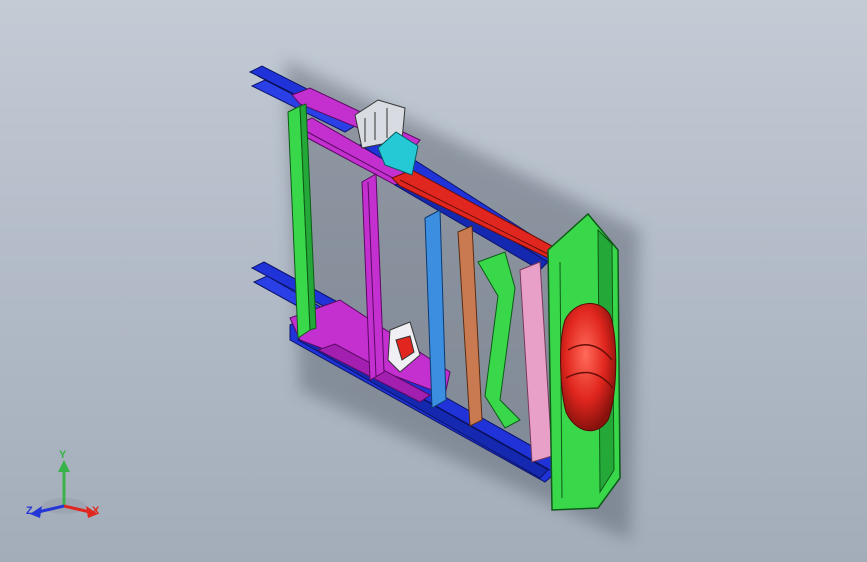 The height and width of the screenshot is (562, 867). I want to click on triad-z-label: Z, so click(29, 511).